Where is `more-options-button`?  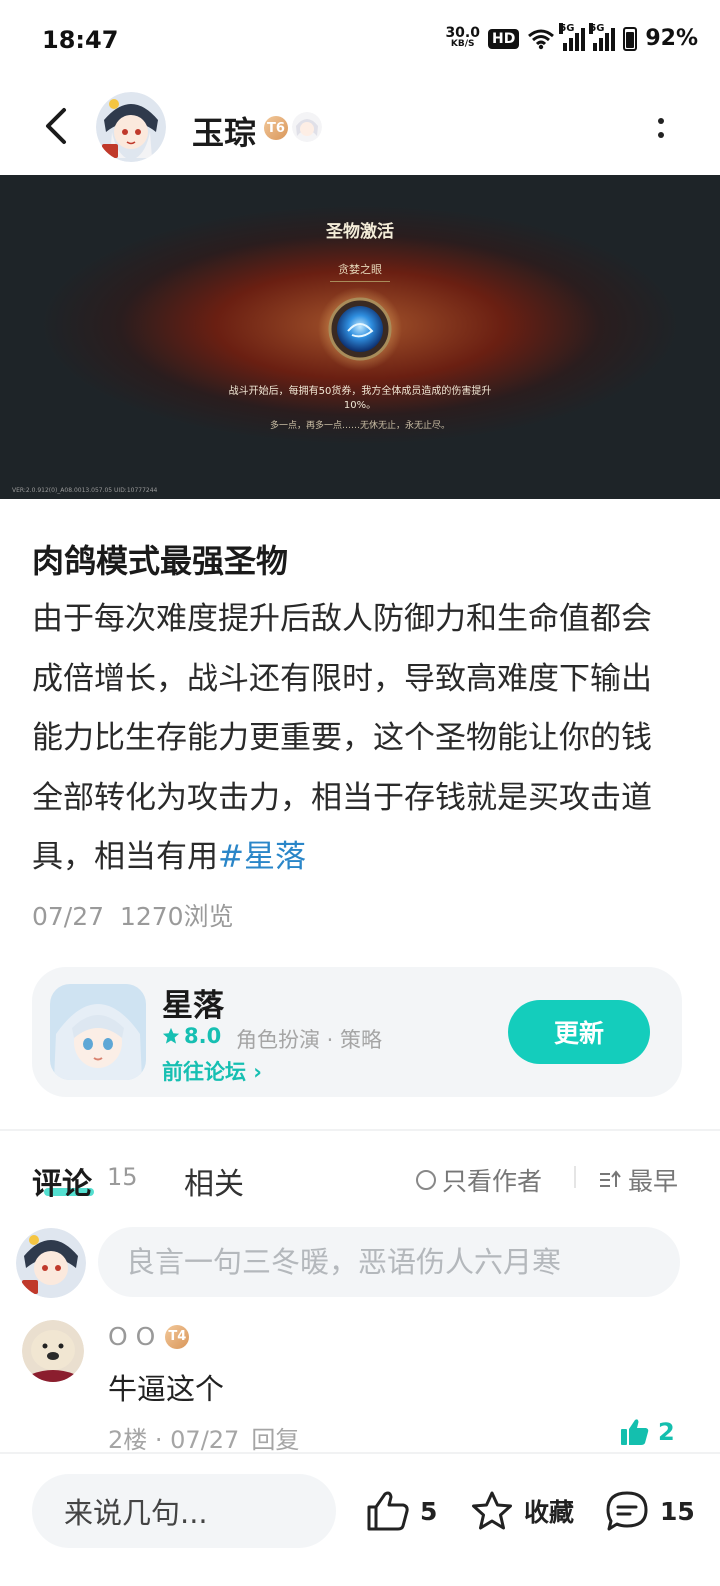
more-options-button is located at coordinates (661, 128).